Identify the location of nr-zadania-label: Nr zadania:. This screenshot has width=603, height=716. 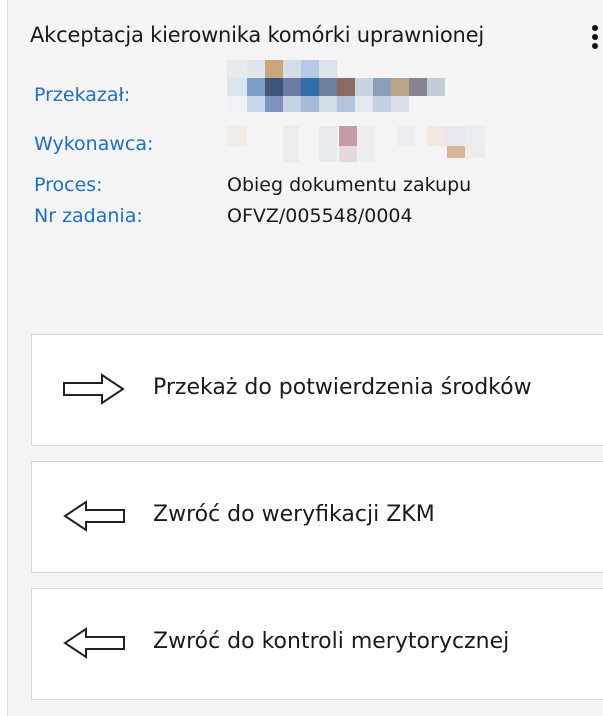
(88, 216).